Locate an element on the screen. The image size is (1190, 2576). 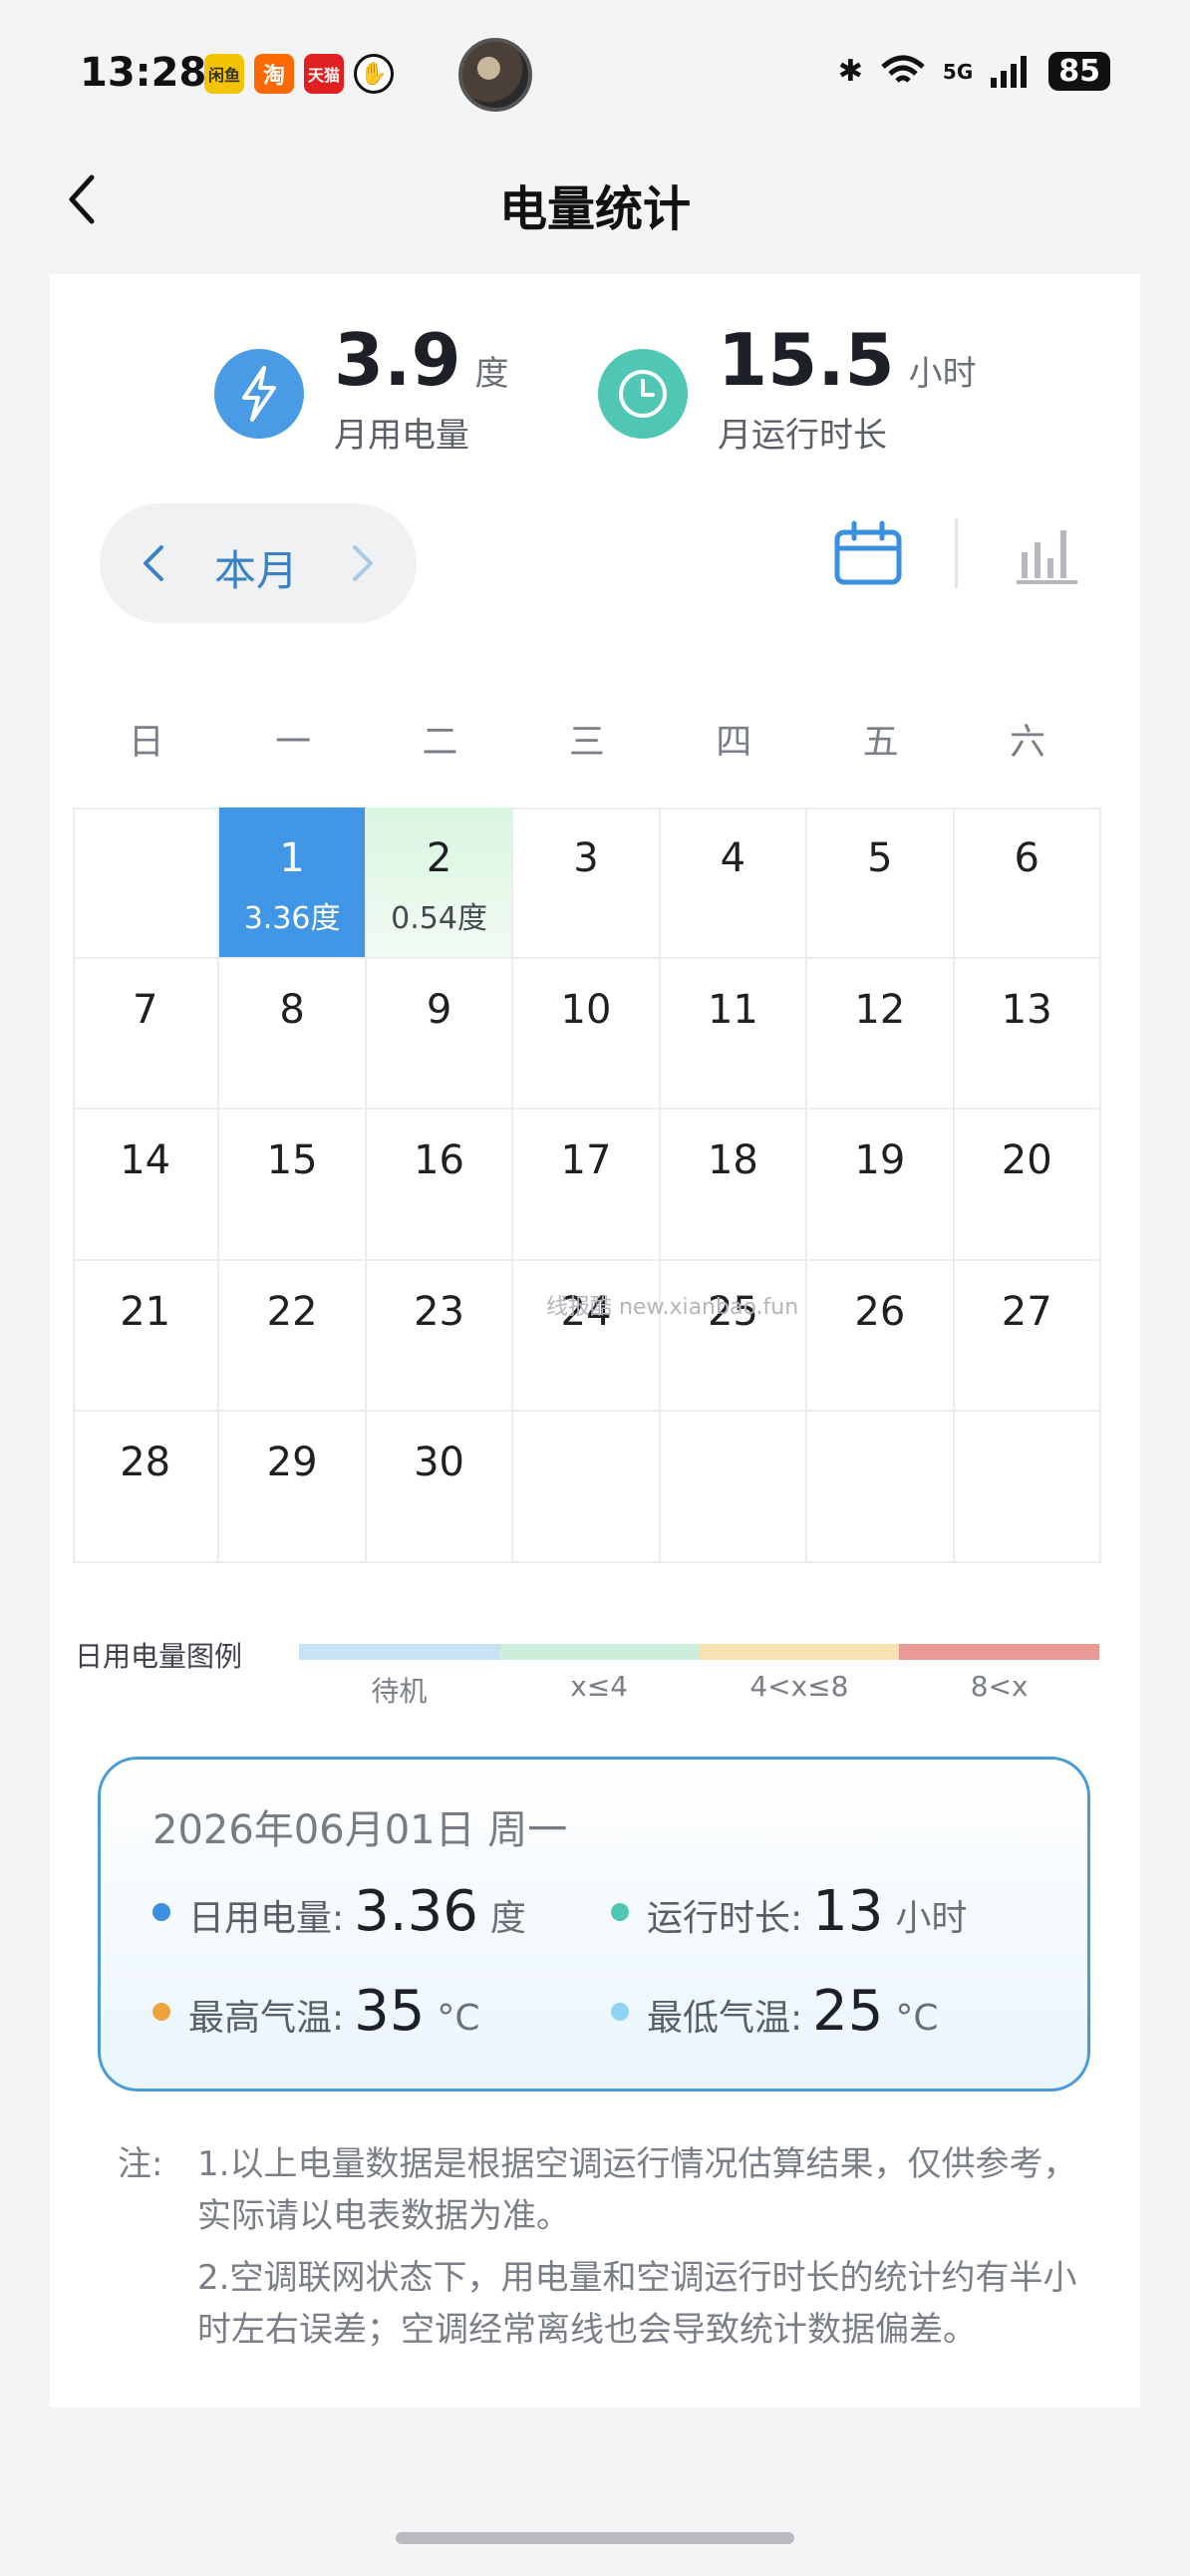
calendar-day-number: 3 is located at coordinates (586, 858).